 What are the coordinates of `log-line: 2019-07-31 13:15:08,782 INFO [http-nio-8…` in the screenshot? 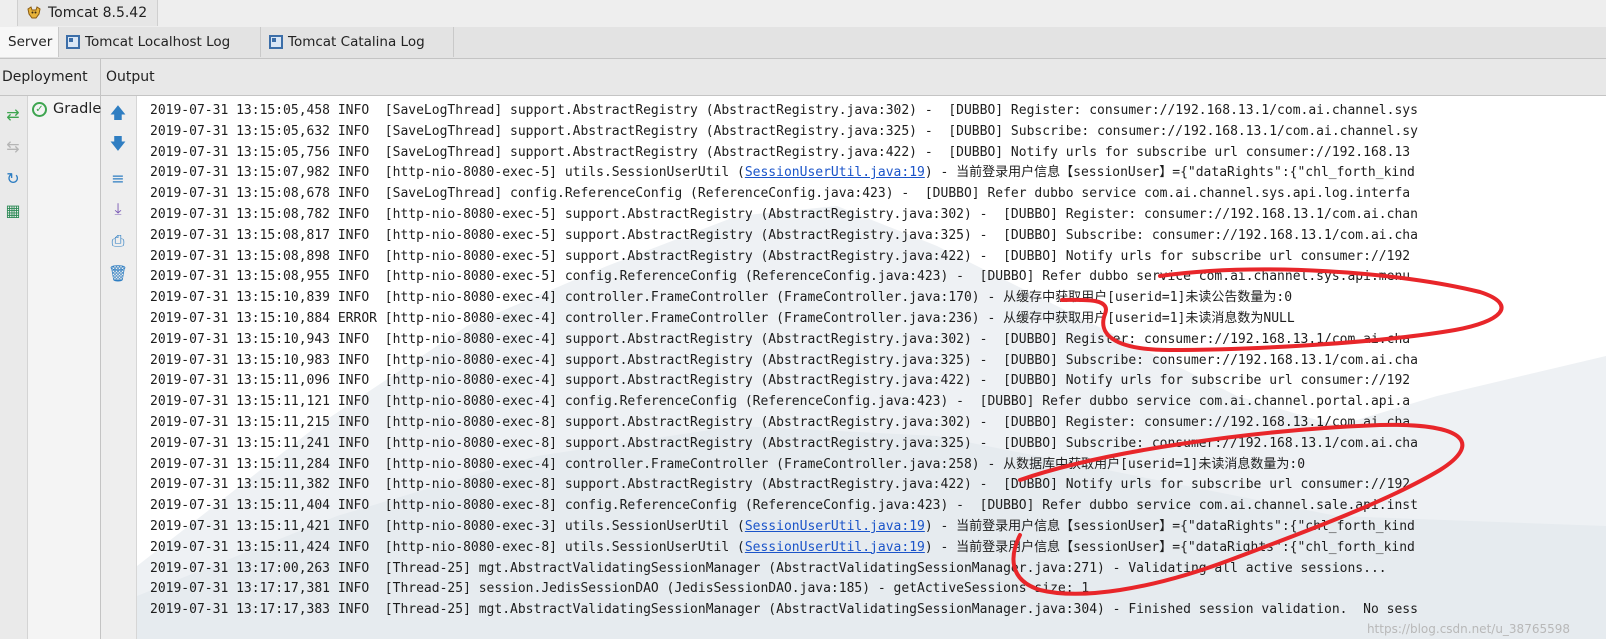 It's located at (784, 215).